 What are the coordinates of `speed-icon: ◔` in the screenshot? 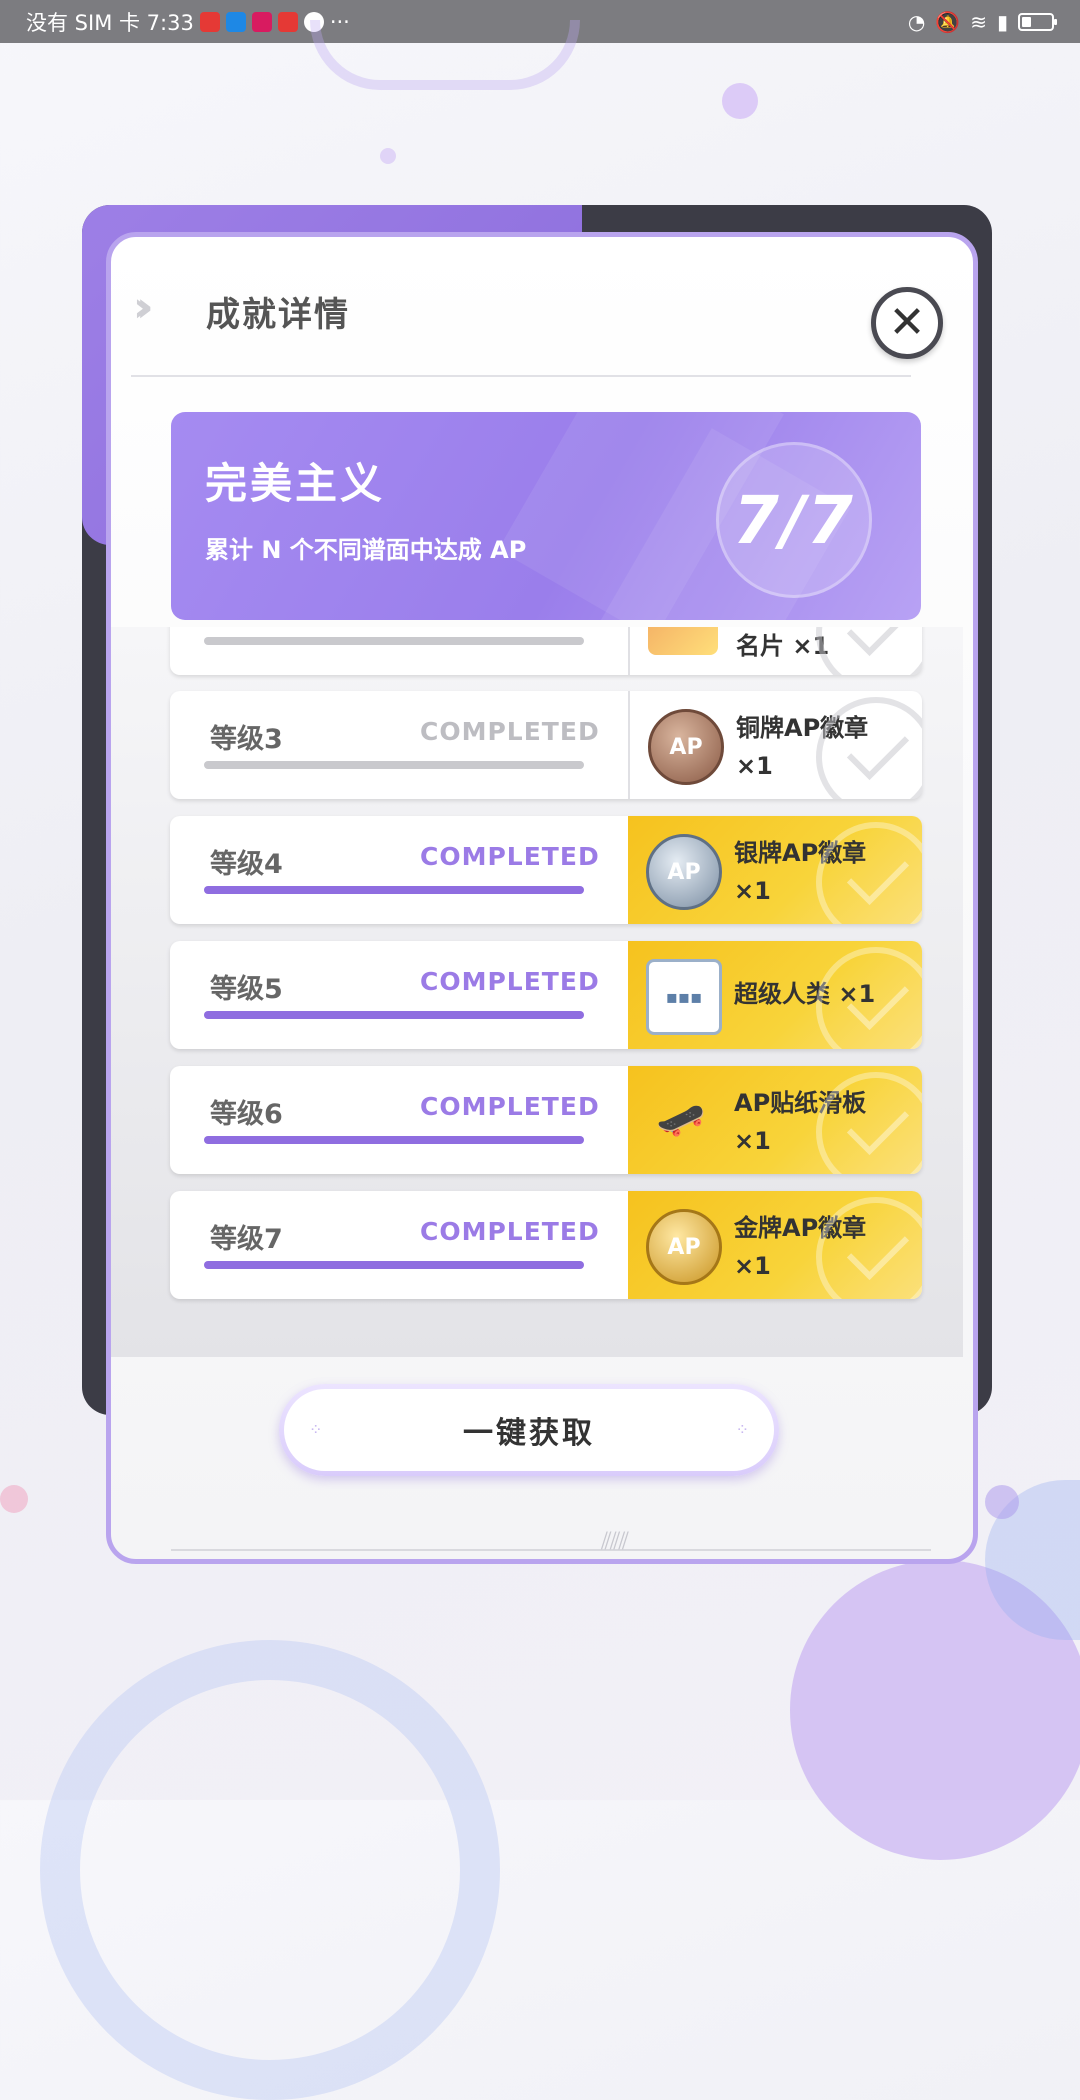 It's located at (916, 21).